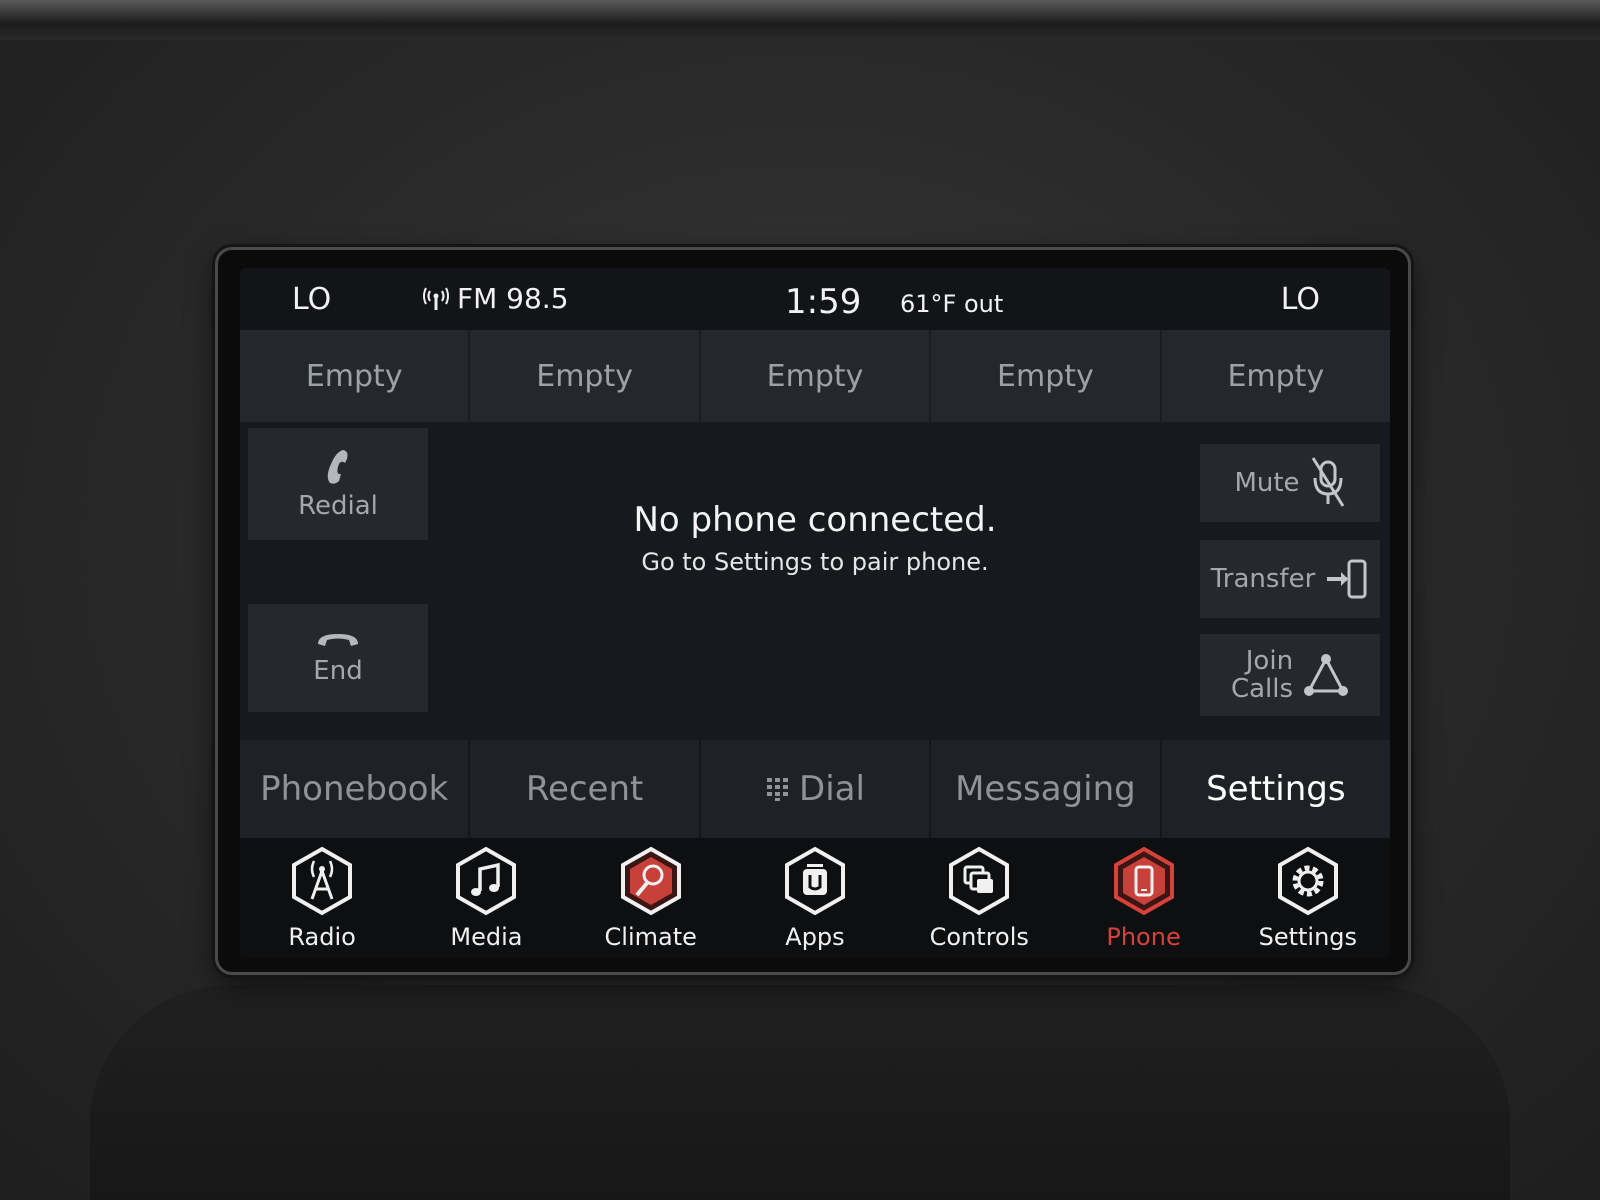  I want to click on nav-apps-label: Apps, so click(815, 937).